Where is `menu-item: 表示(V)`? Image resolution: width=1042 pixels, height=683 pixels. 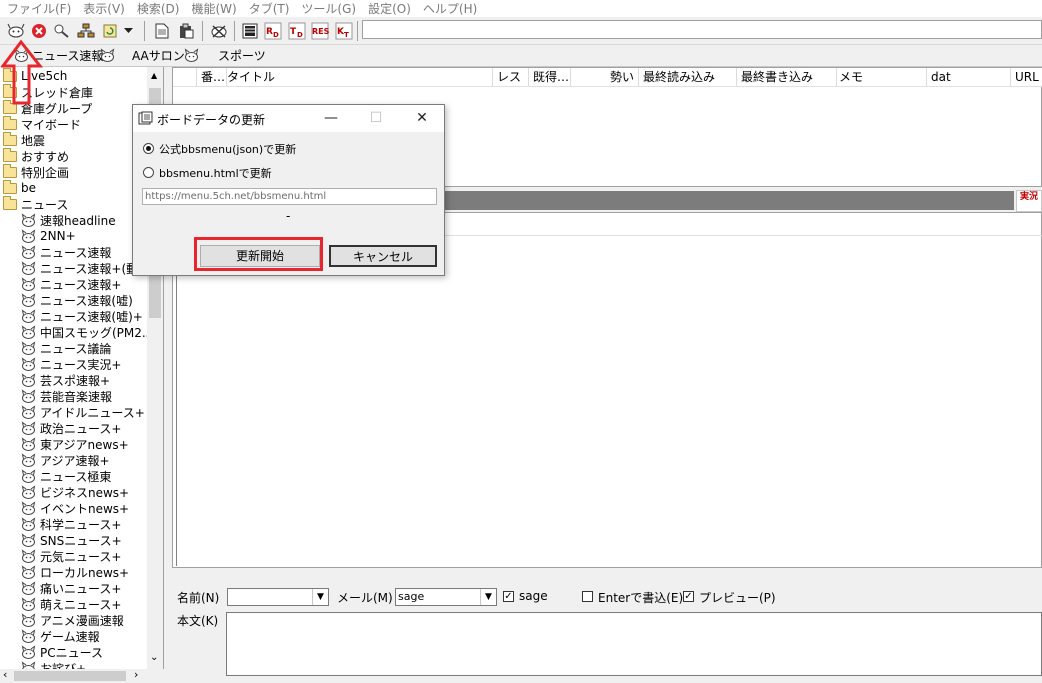 menu-item: 表示(V) is located at coordinates (103, 8).